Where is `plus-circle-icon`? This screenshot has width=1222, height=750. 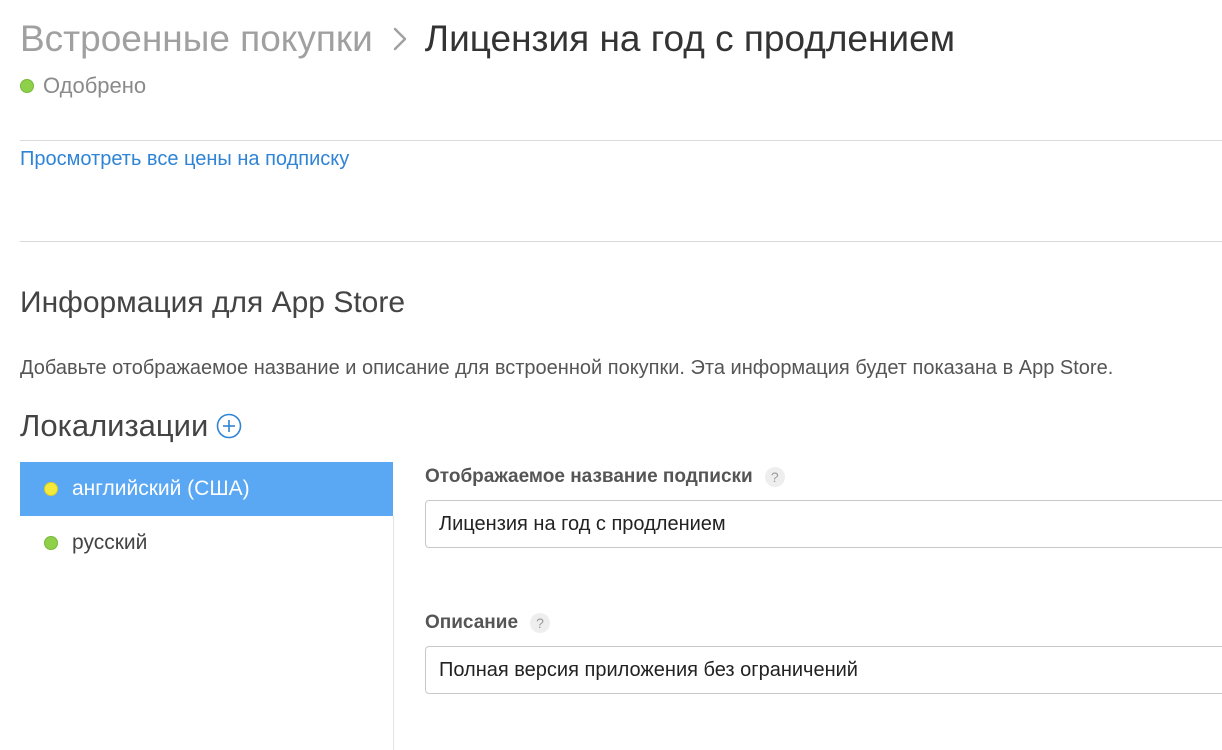
plus-circle-icon is located at coordinates (229, 426).